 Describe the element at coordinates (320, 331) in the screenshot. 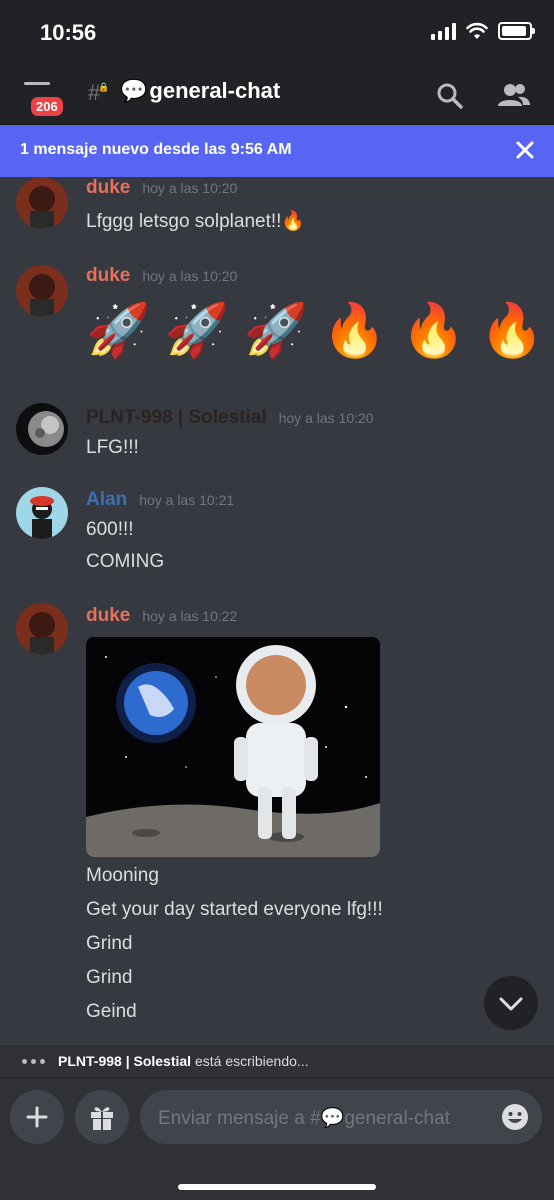

I see `emoji-row: 🚀 🚀 🚀 🔥 🔥 🔥 🔥` at that location.